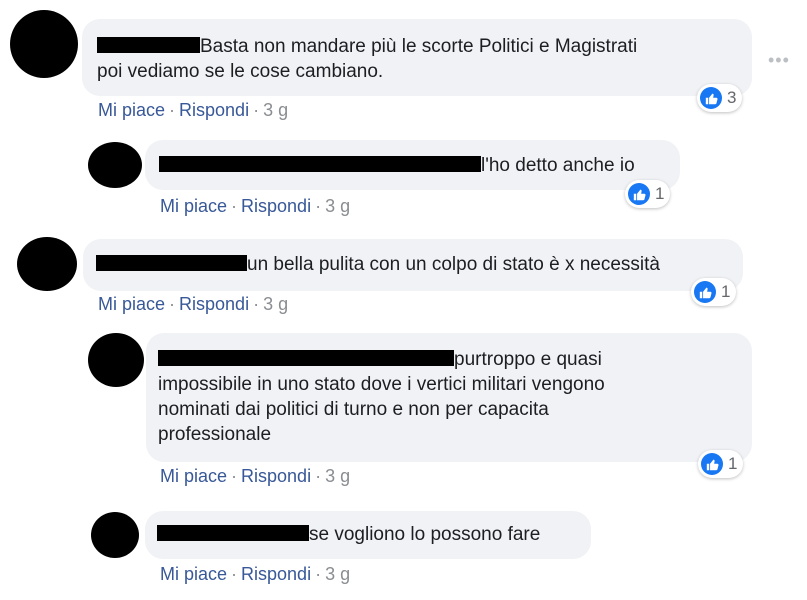 This screenshot has height=600, width=807. I want to click on comment-text-line: se vogliono lo possono fare, so click(374, 534).